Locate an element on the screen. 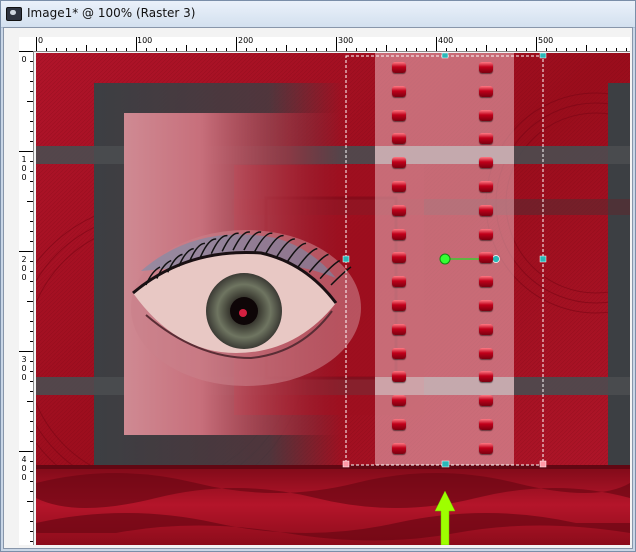 This screenshot has width=636, height=552. ruler-left: 0 100 200 300 400 is located at coordinates (26, 298).